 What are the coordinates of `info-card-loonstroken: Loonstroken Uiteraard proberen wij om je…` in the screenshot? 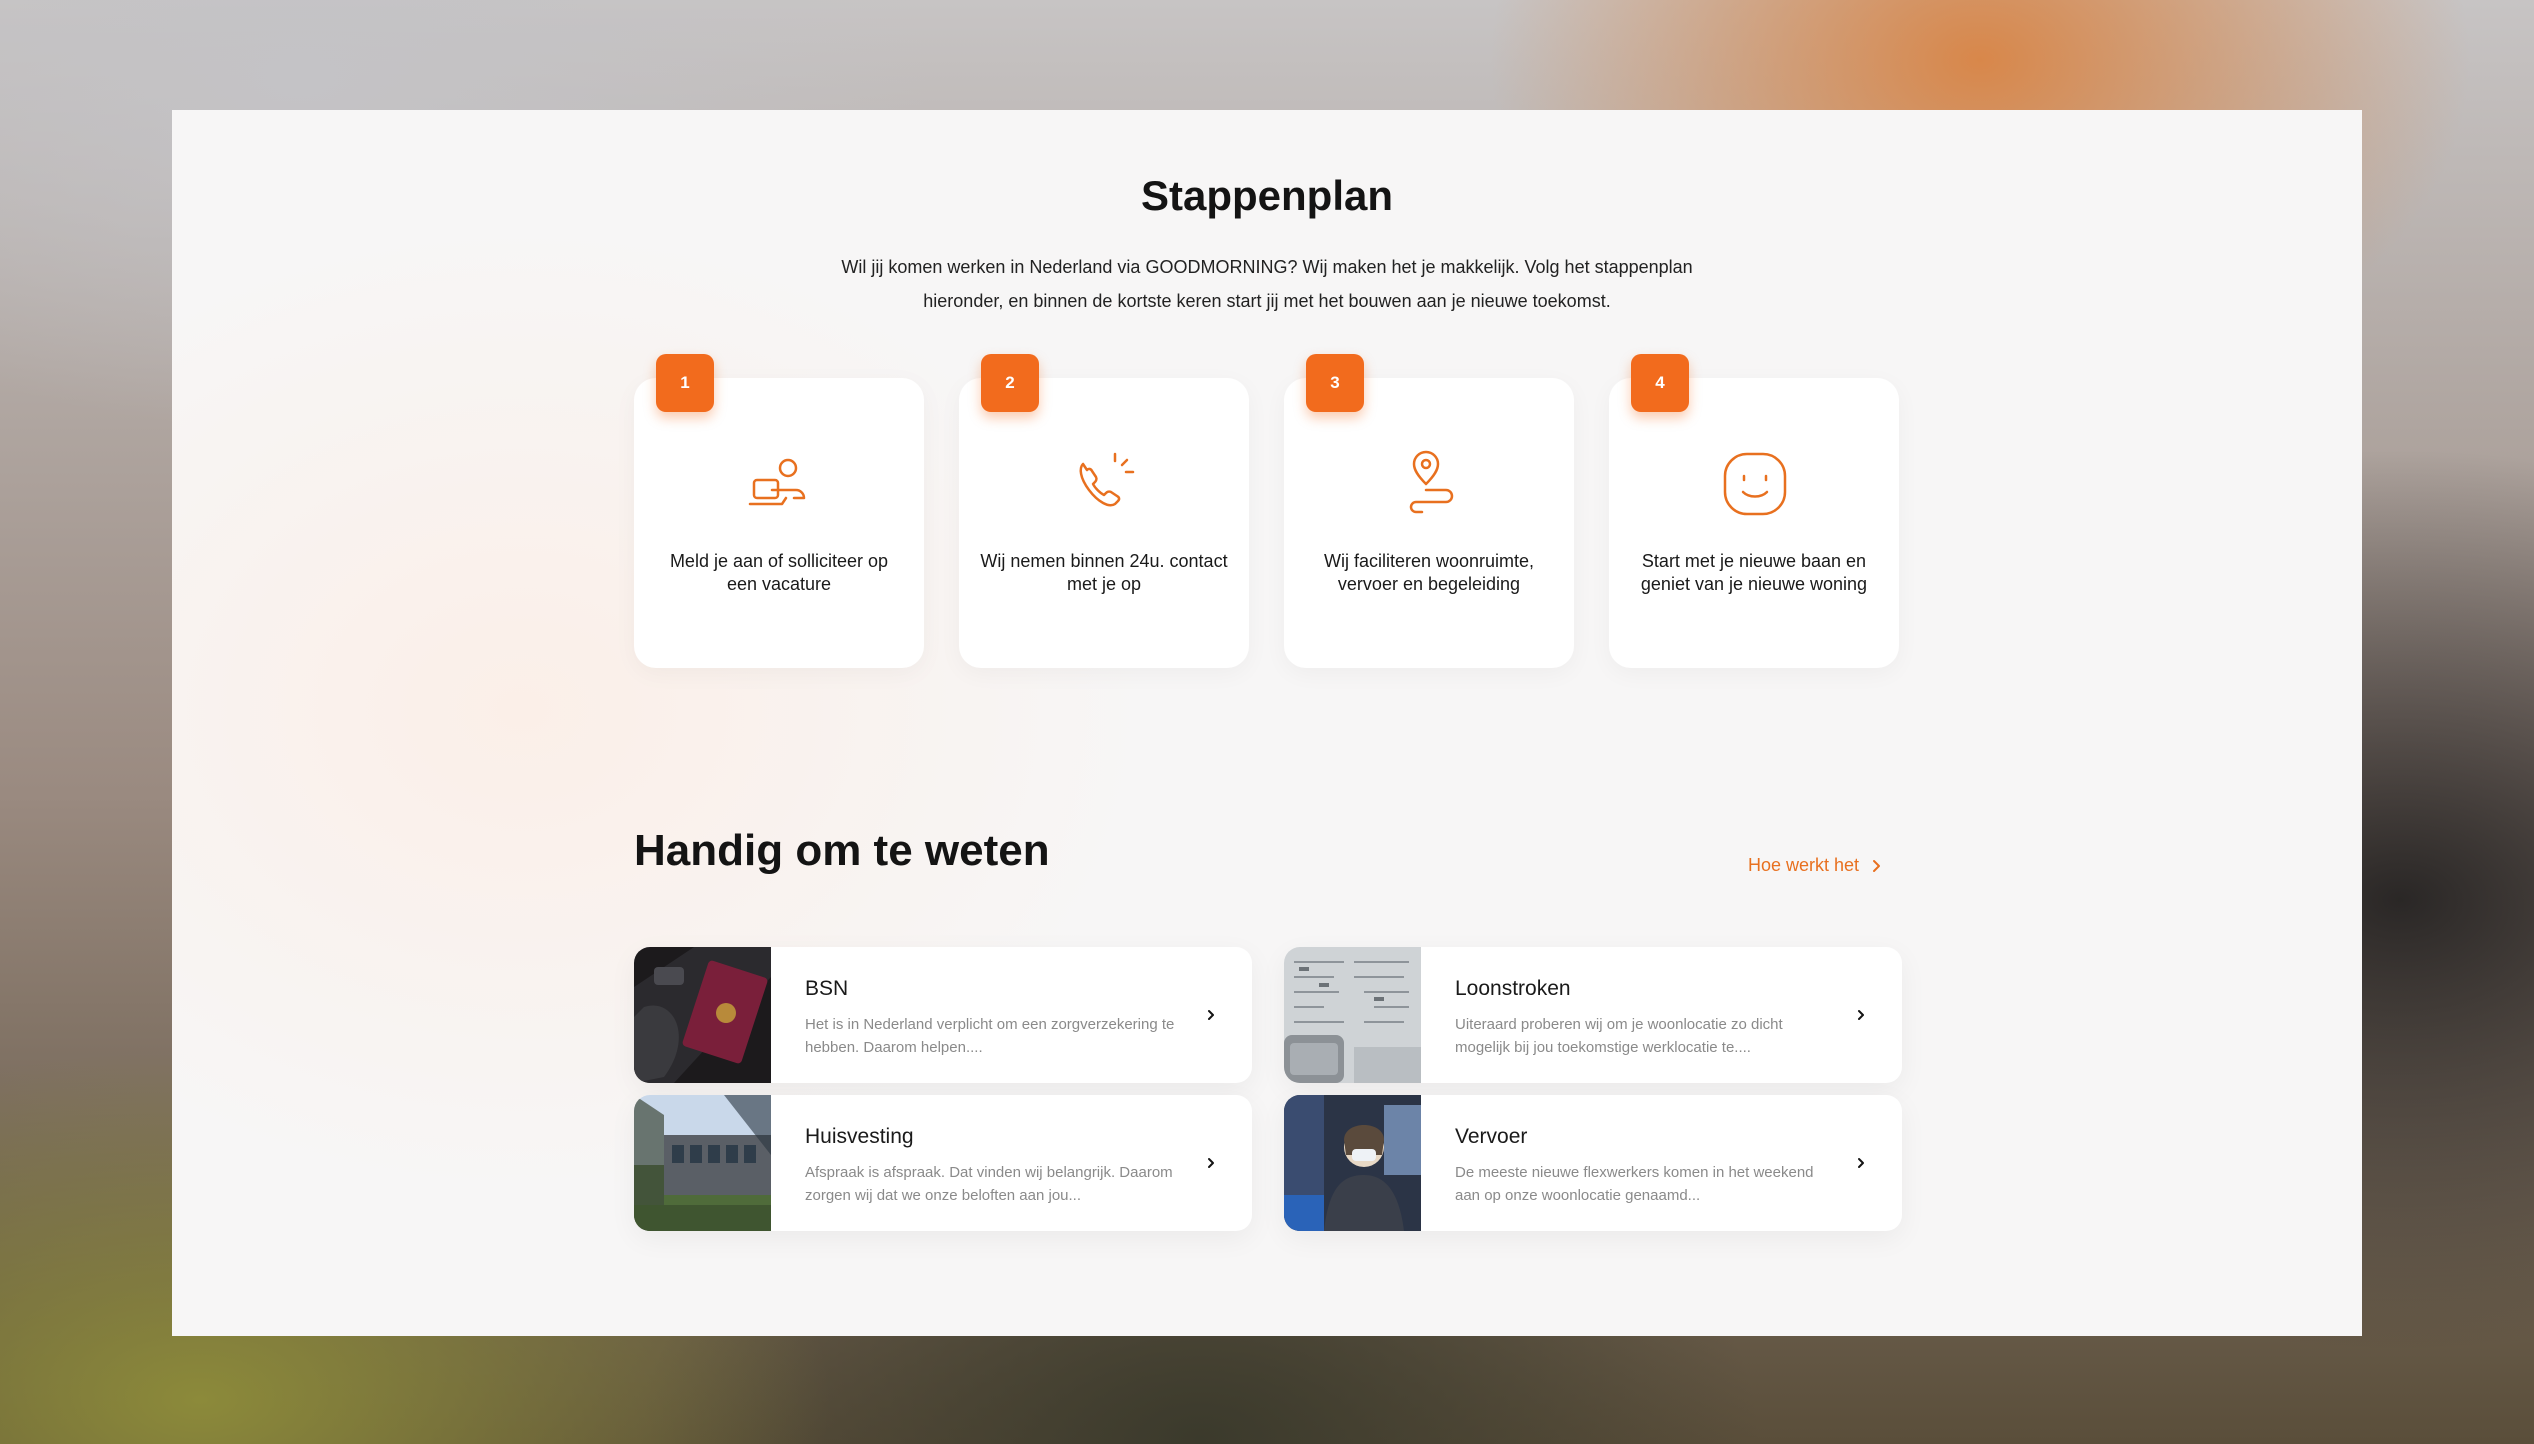 It's located at (1593, 1015).